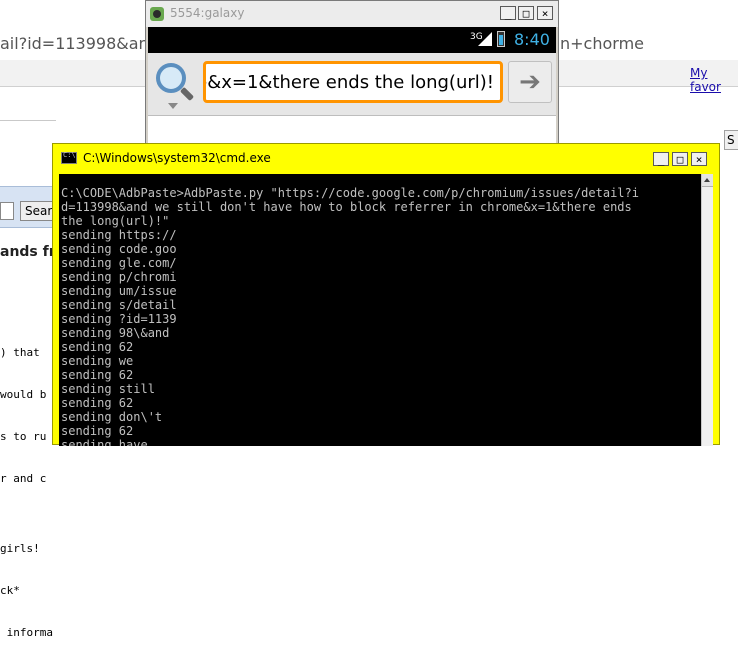  What do you see at coordinates (74, 43) in the screenshot?
I see `address-text-left: ail?id=113998&an` at bounding box center [74, 43].